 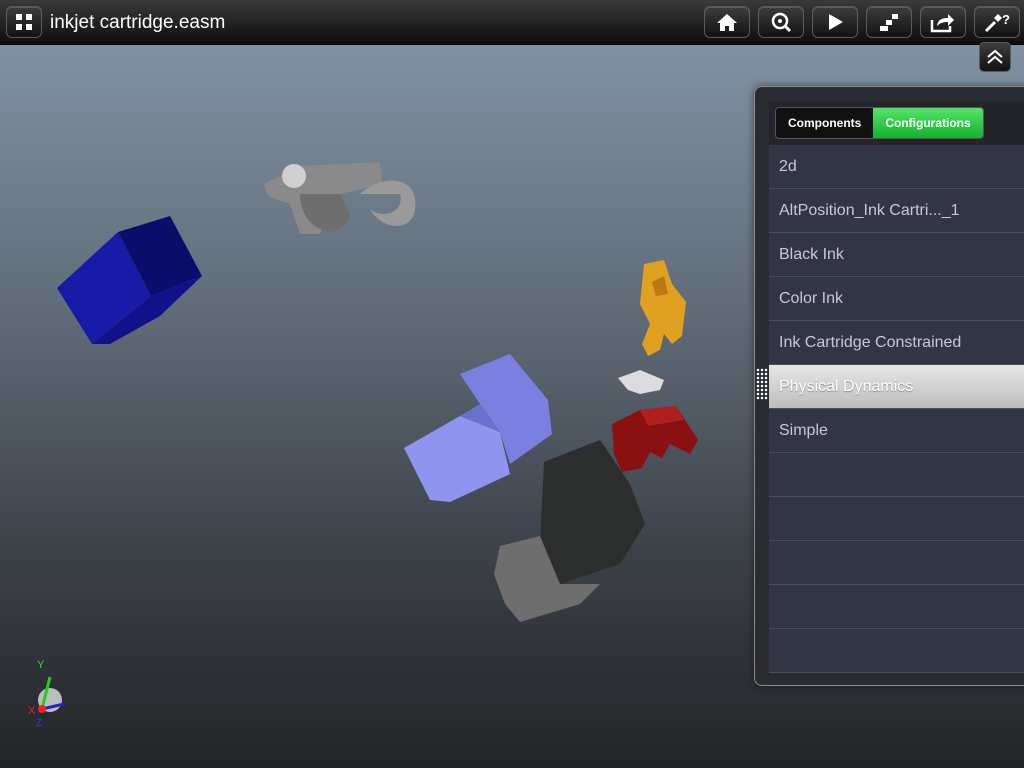 I want to click on list-item: Black Ink, so click(x=896, y=255).